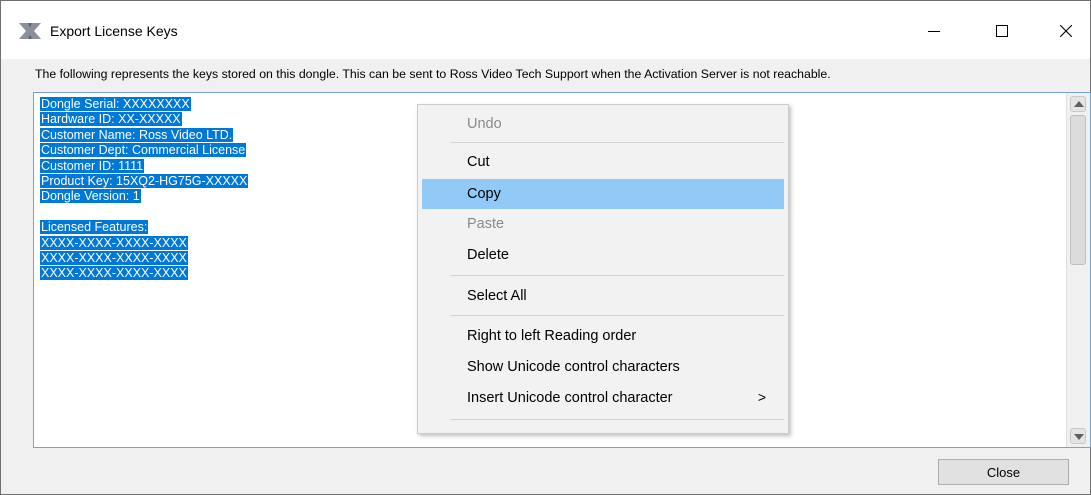 This screenshot has width=1091, height=495. I want to click on close-icon, so click(1066, 31).